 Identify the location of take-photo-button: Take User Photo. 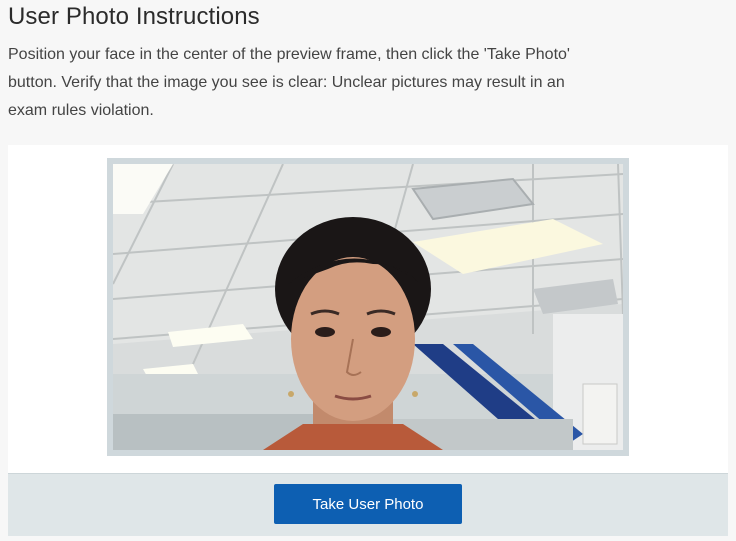
(368, 504).